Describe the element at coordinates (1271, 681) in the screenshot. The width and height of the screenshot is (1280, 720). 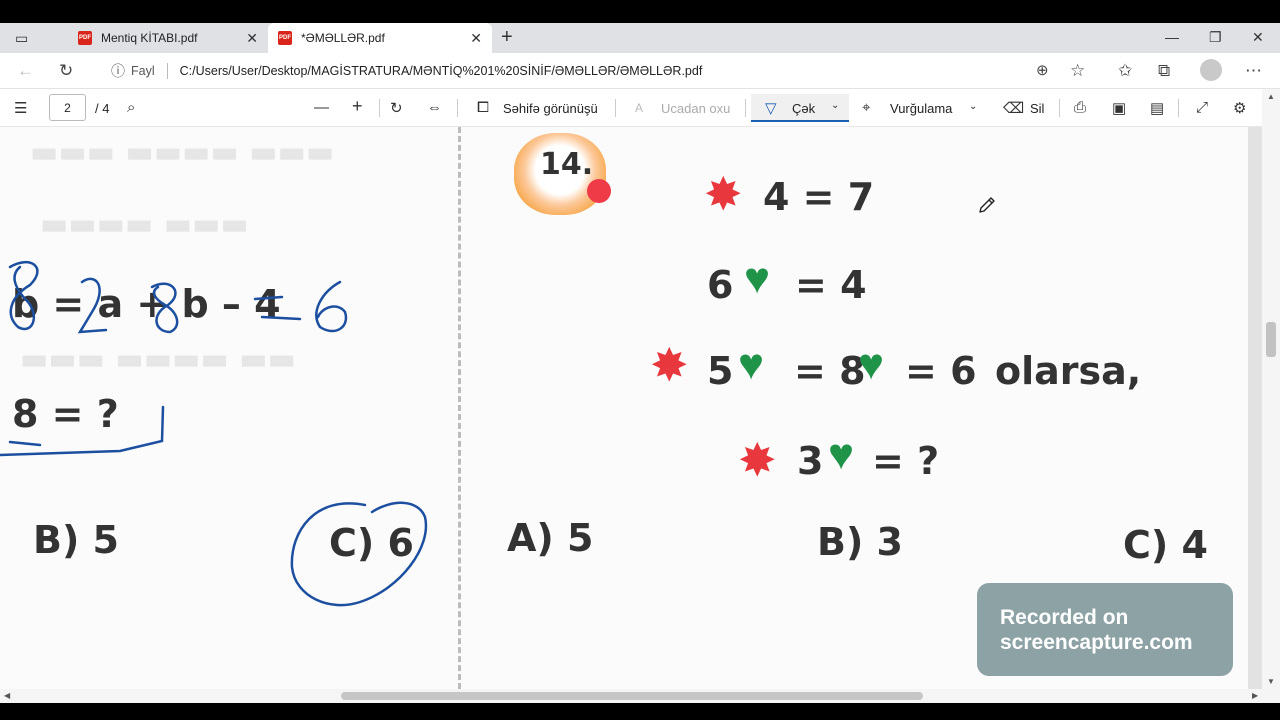
I see `scroll-down-icon: ▼` at that location.